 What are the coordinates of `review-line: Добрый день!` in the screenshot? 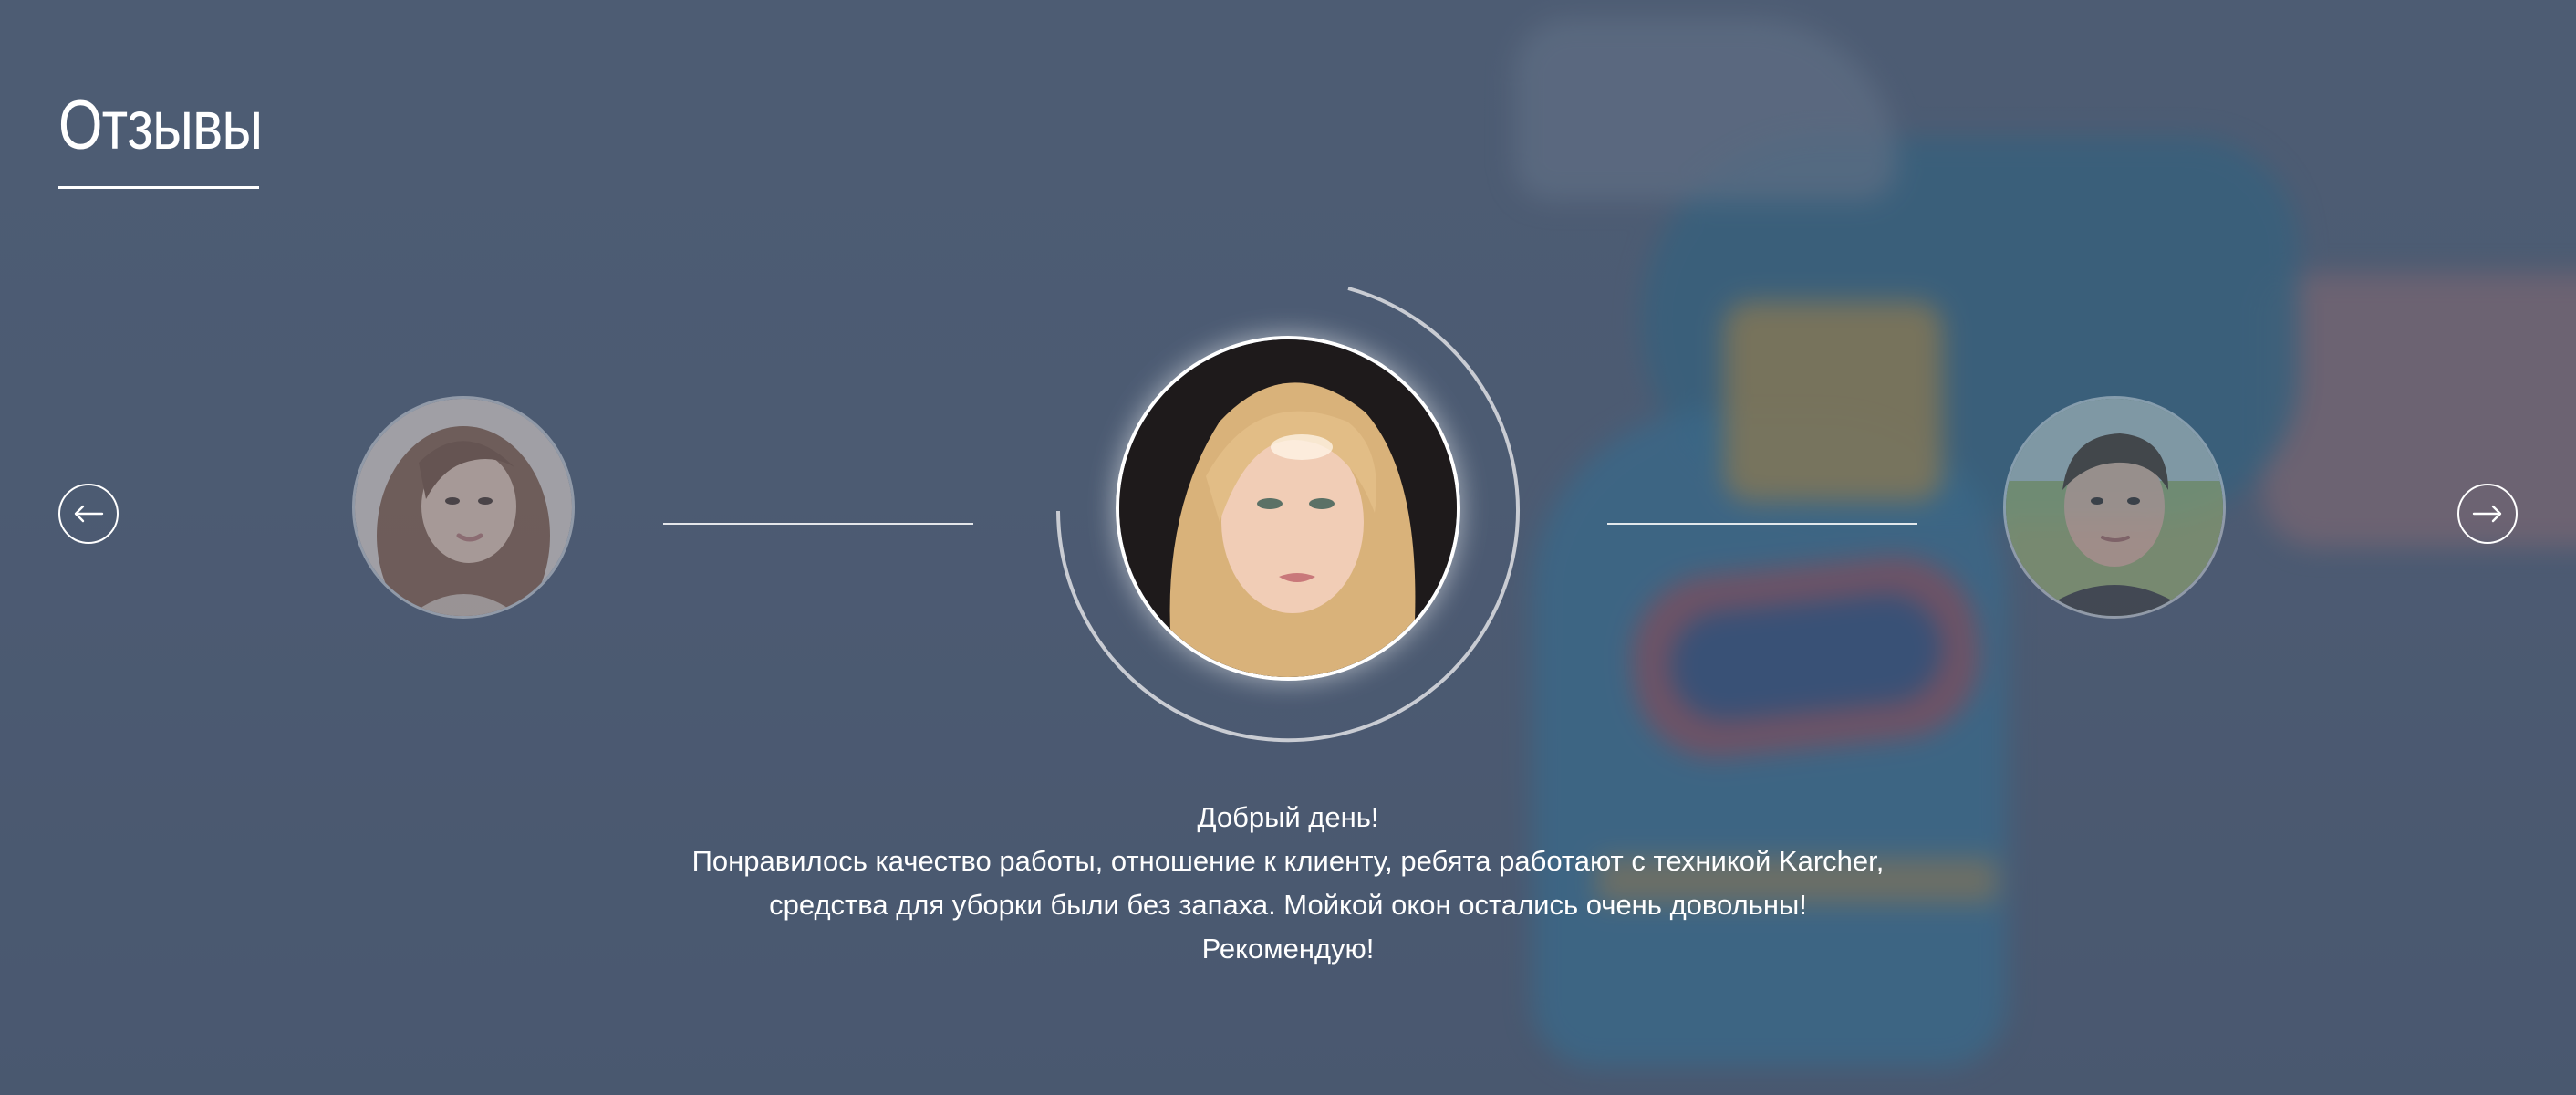 It's located at (1288, 817).